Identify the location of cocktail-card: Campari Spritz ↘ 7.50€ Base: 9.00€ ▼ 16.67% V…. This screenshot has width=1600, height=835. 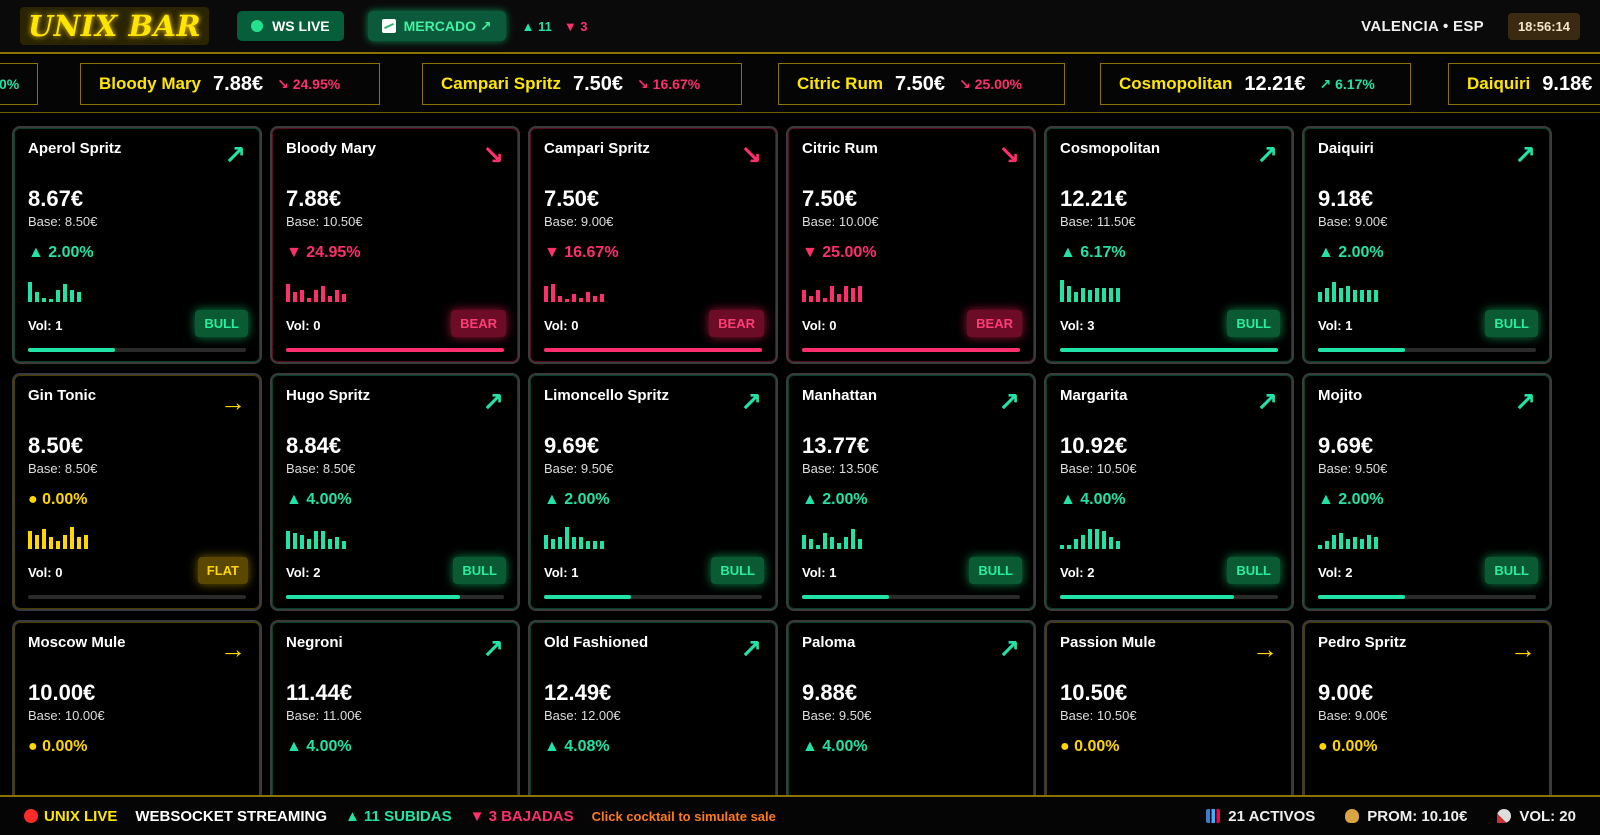
(653, 245).